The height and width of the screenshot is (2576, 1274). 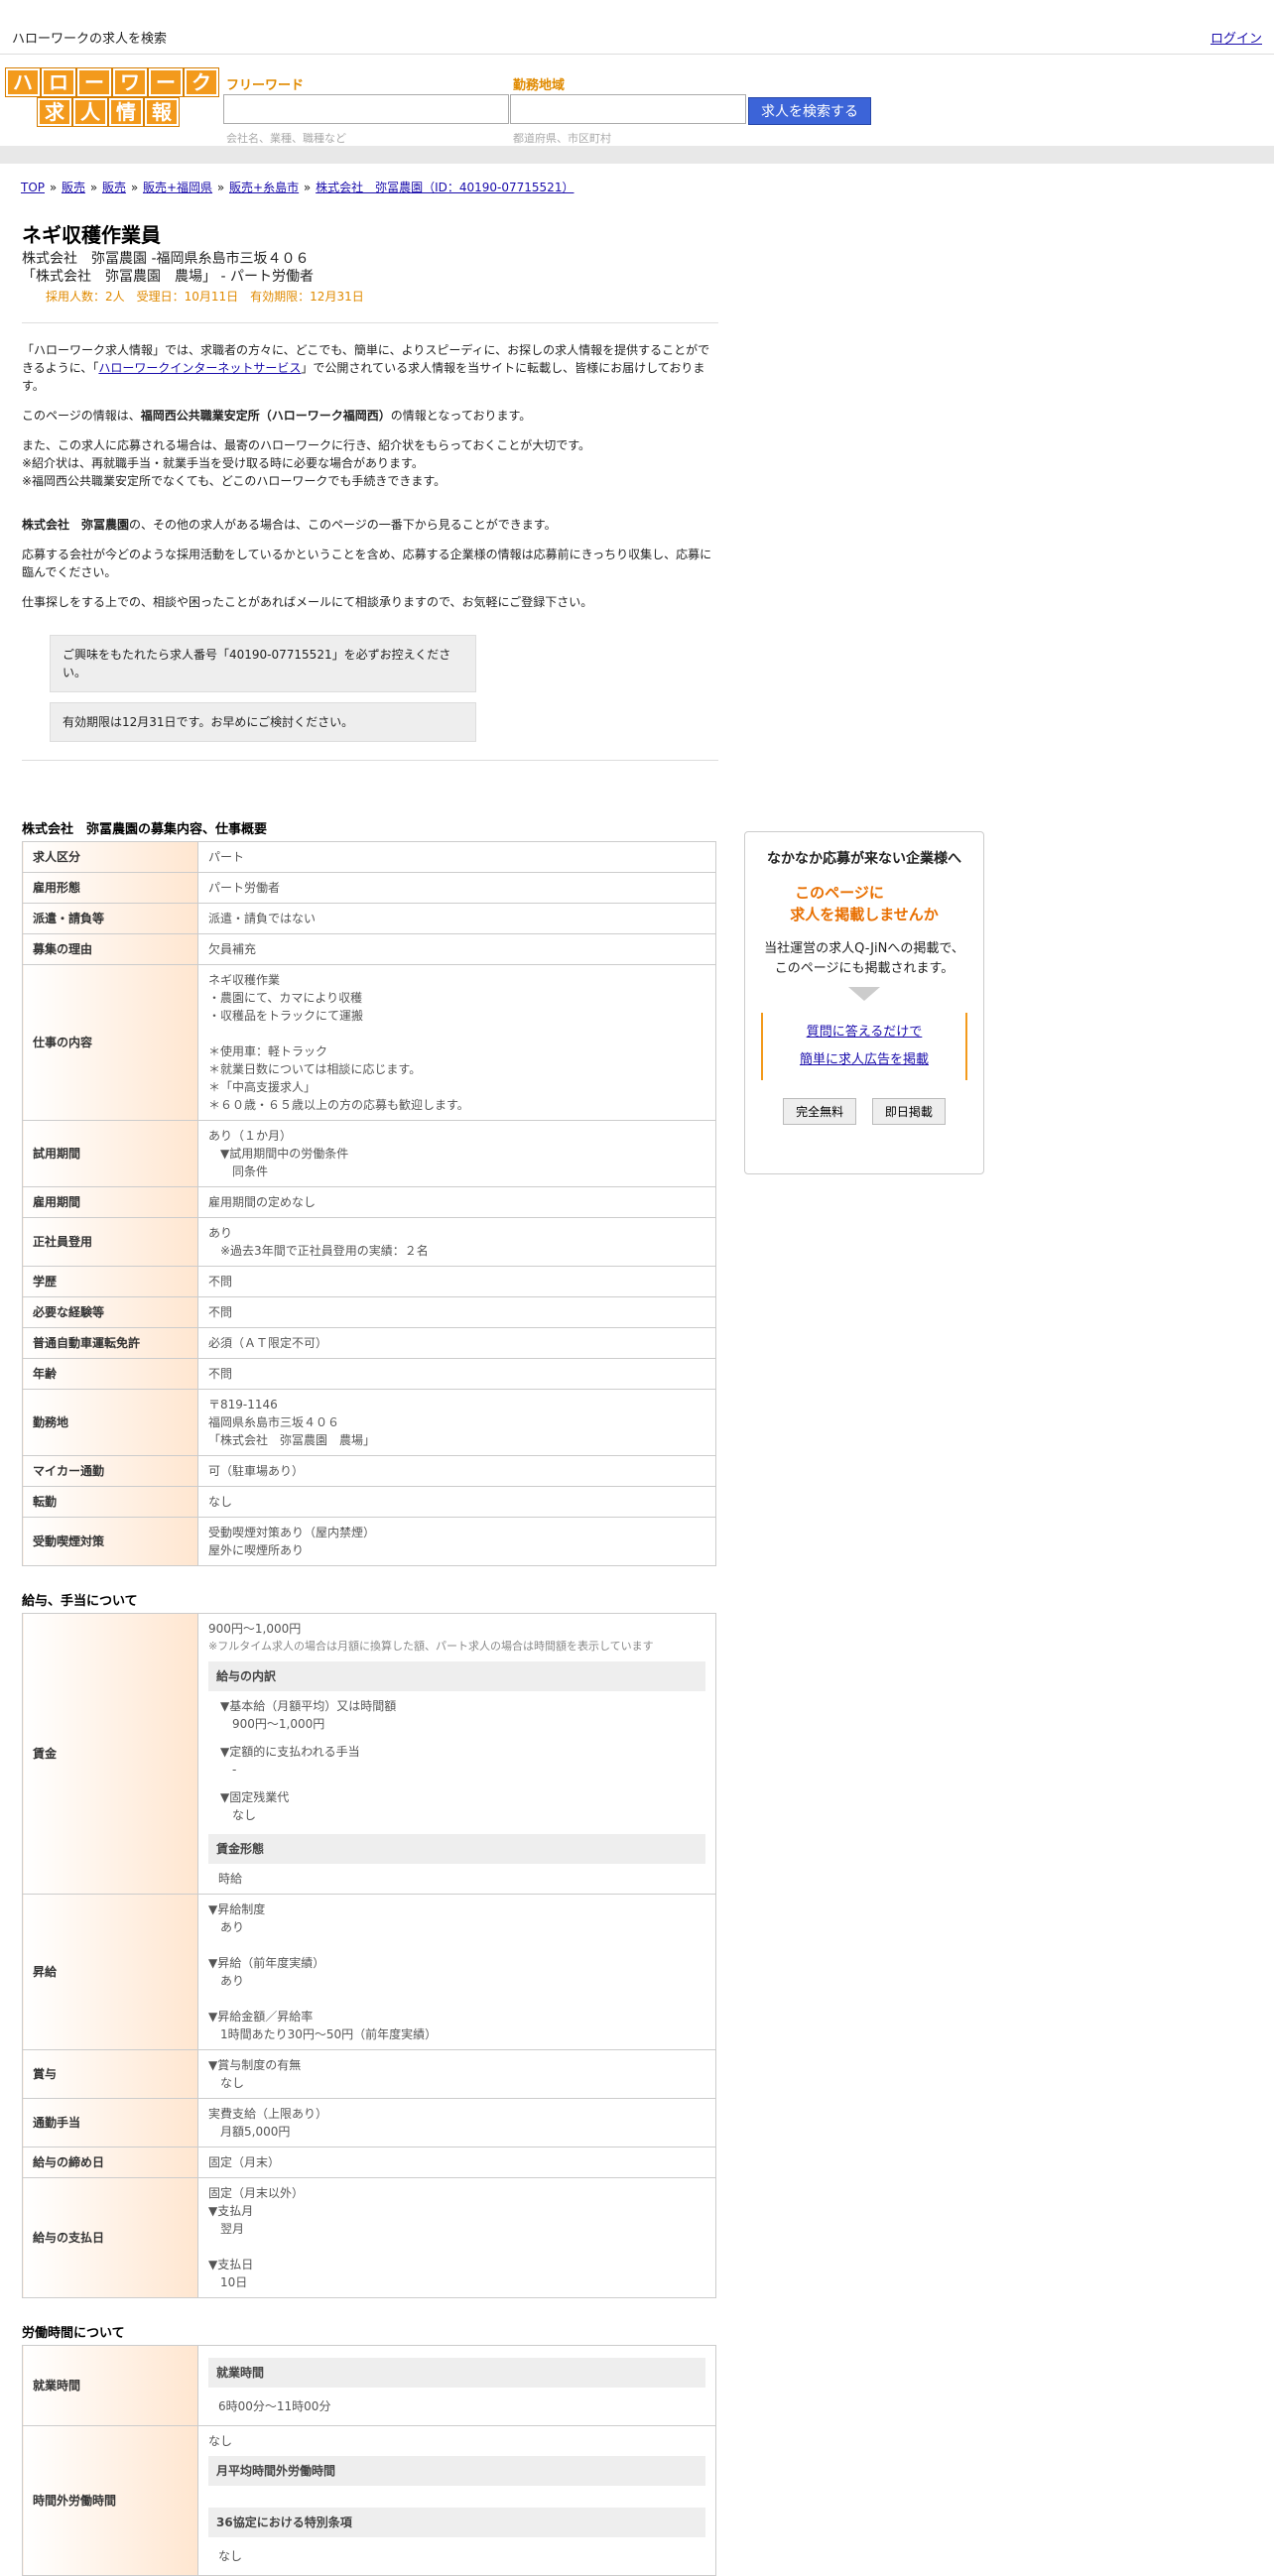 What do you see at coordinates (126, 112) in the screenshot?
I see `logo-char: 情` at bounding box center [126, 112].